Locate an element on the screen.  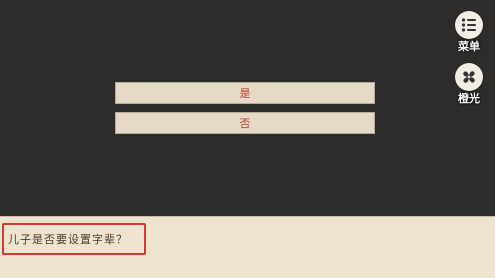
choice-yes-label: 是 is located at coordinates (245, 93).